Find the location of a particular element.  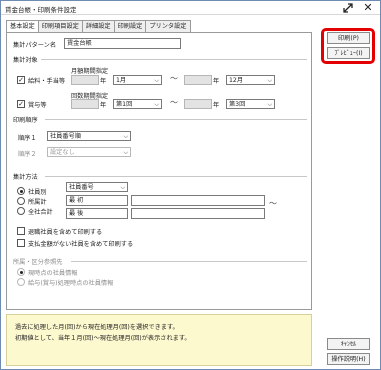

bonus-from-year-input is located at coordinates (85, 104).